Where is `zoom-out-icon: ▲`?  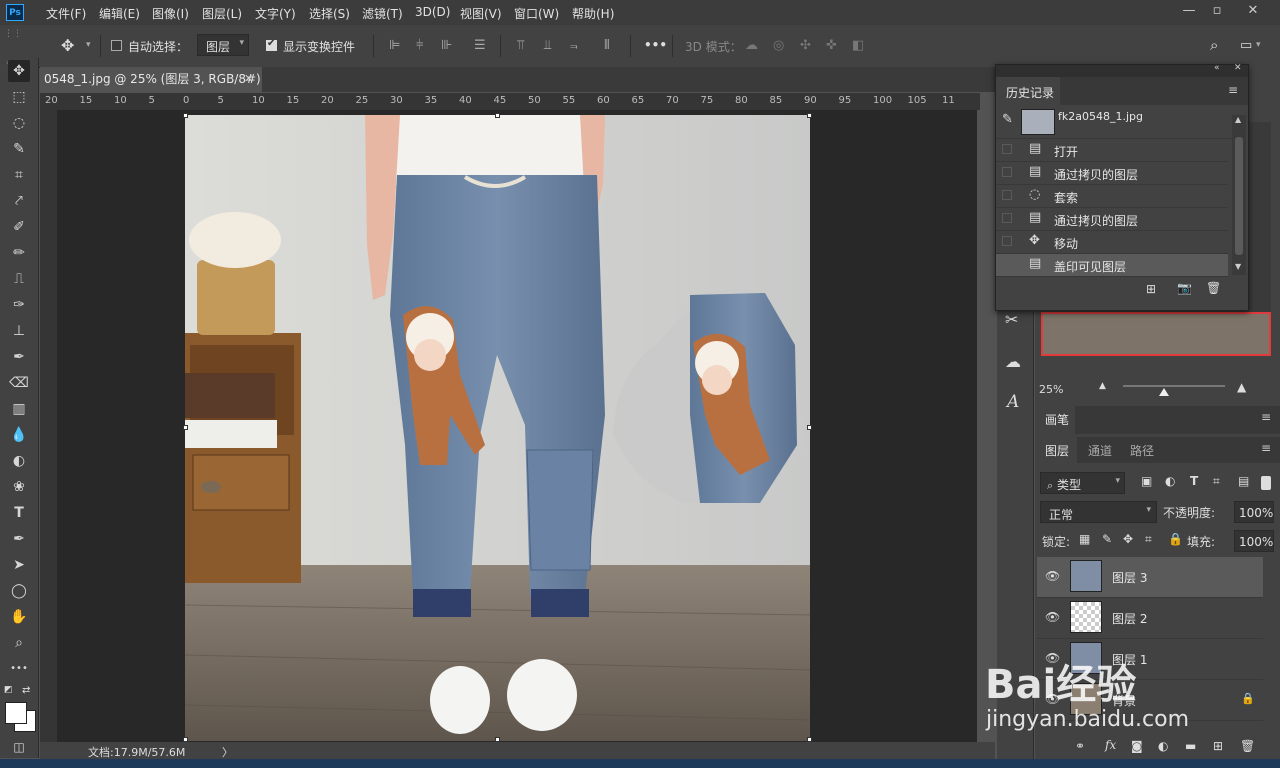
zoom-out-icon: ▲ is located at coordinates (1102, 386).